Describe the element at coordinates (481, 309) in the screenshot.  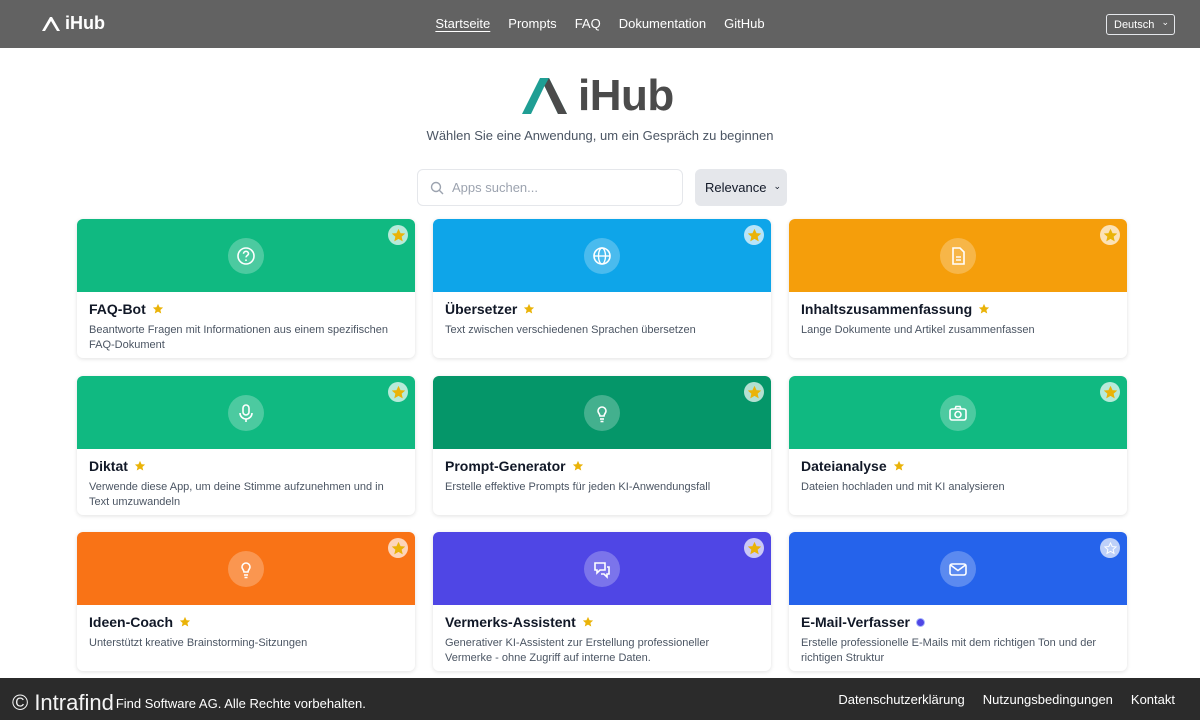
I see `app-title-text: Übersetzer` at that location.